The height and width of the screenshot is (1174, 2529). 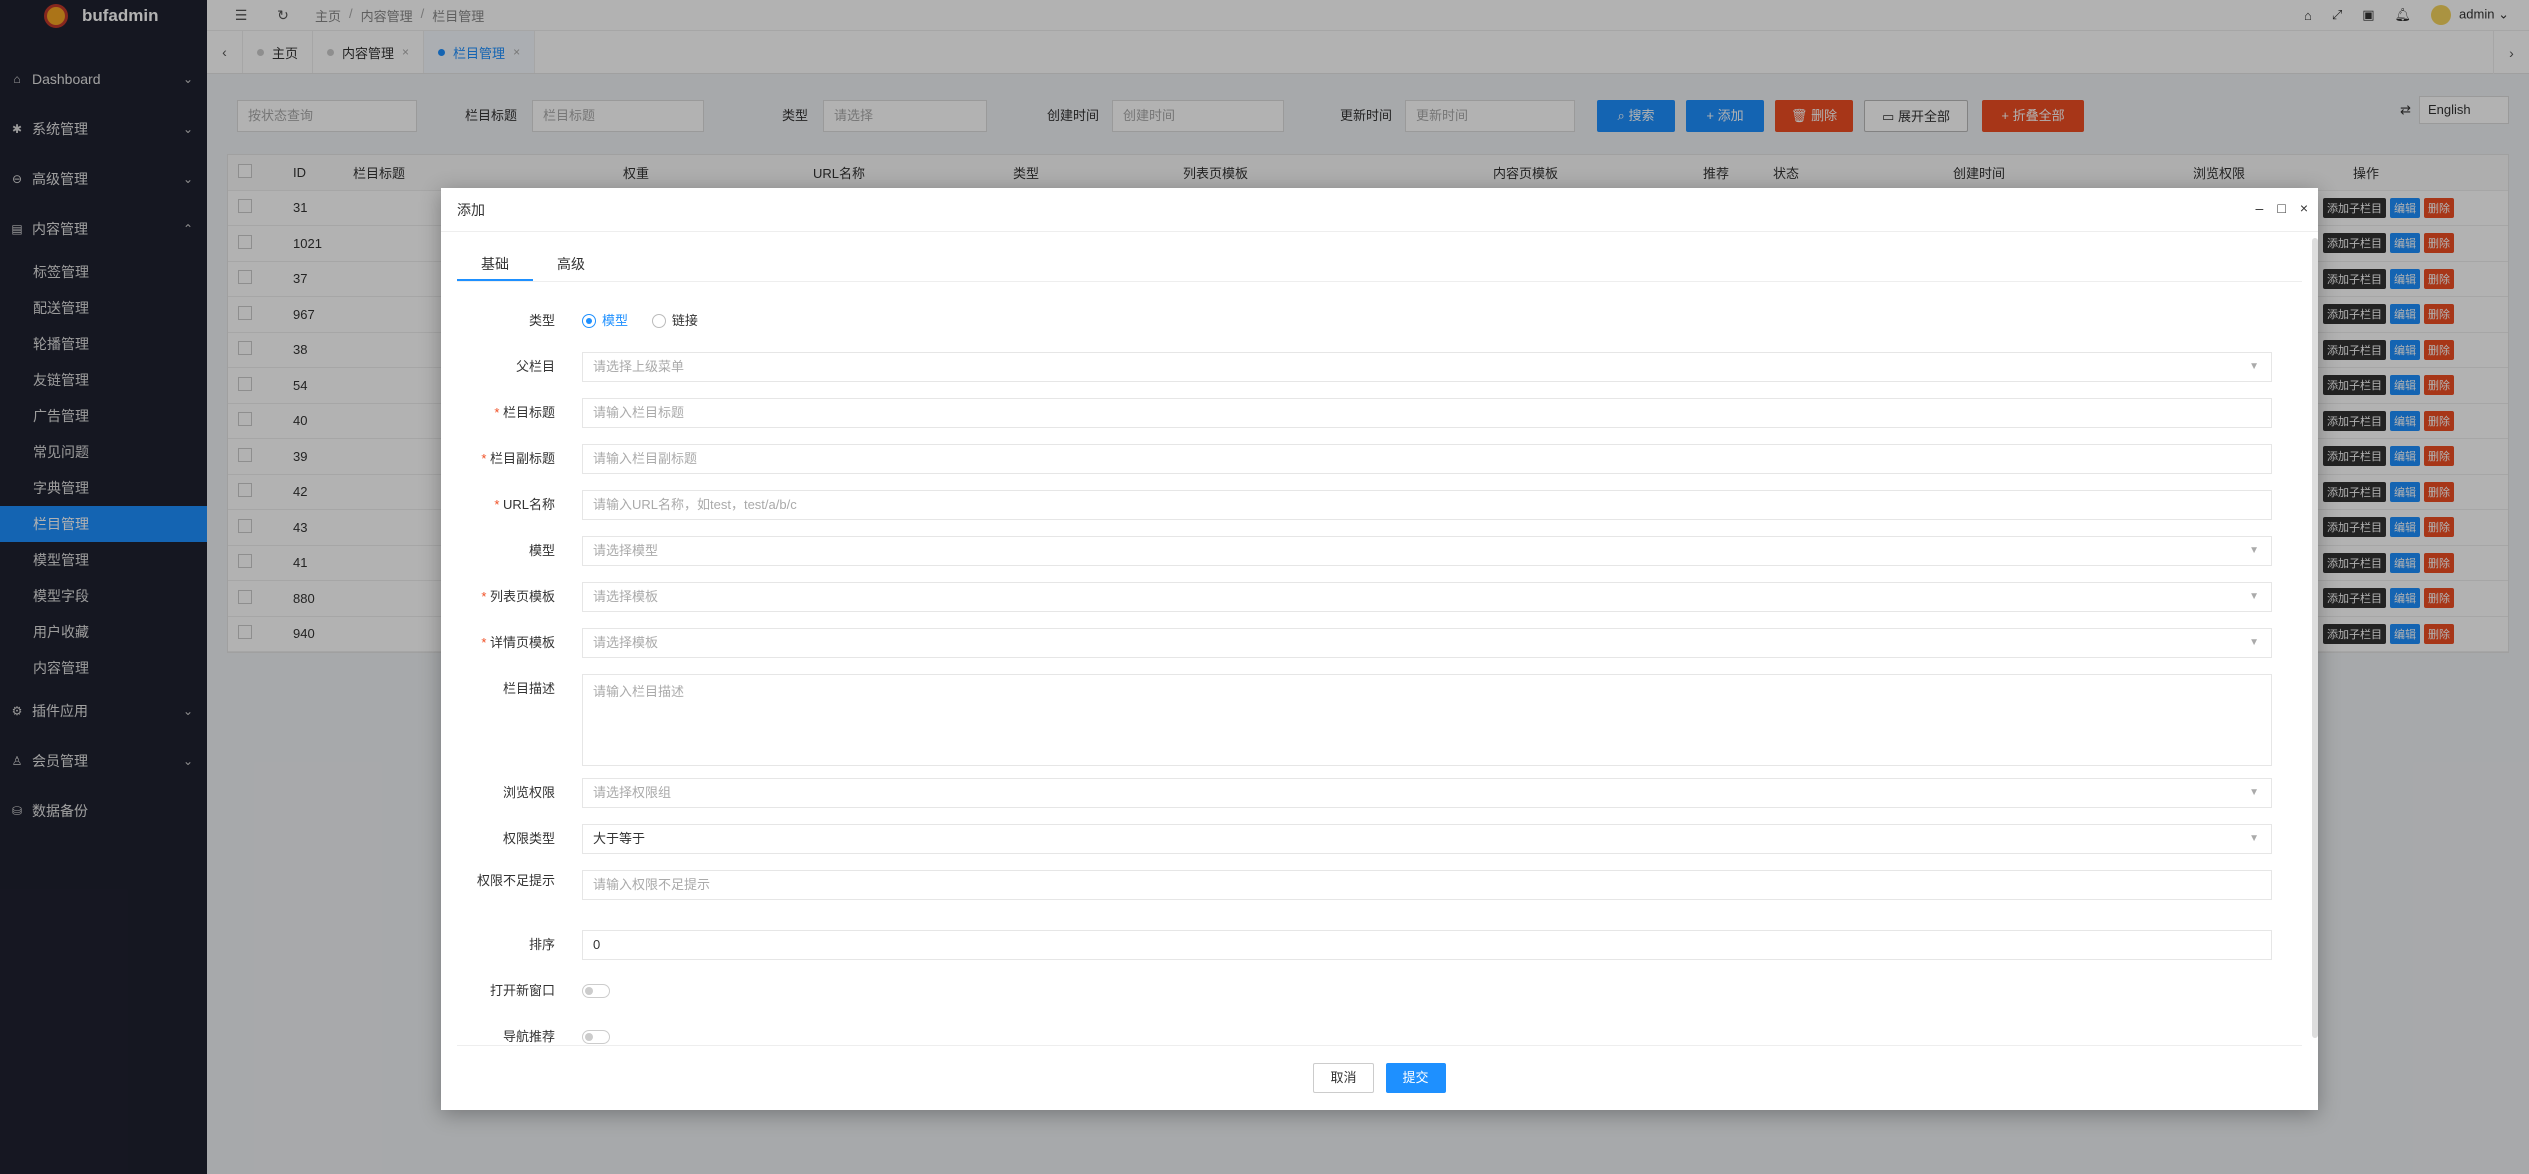 I want to click on perm-type-row: 权限类型 大于等于 ▼, so click(x=1364, y=839).